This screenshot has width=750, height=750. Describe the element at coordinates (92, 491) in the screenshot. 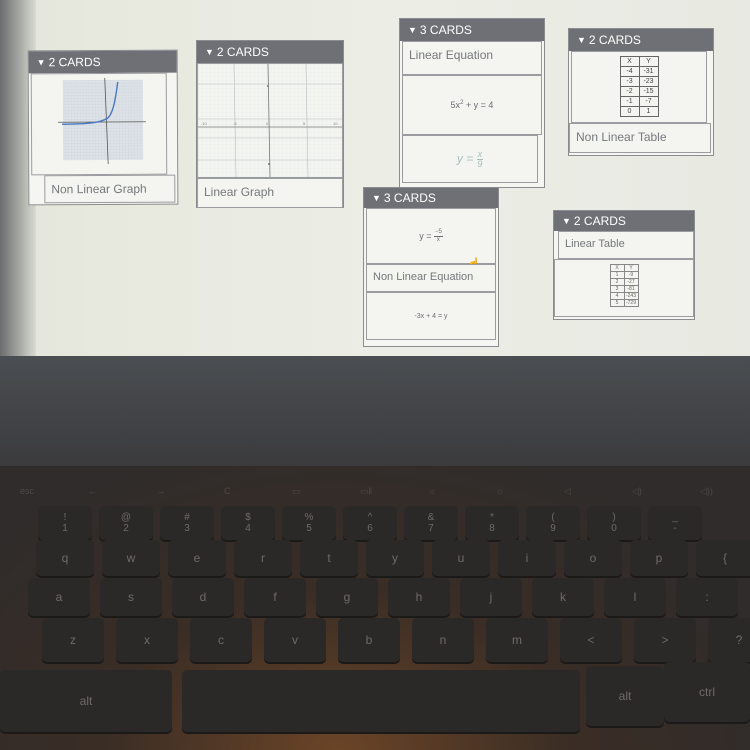

I see `function-key: ←` at that location.